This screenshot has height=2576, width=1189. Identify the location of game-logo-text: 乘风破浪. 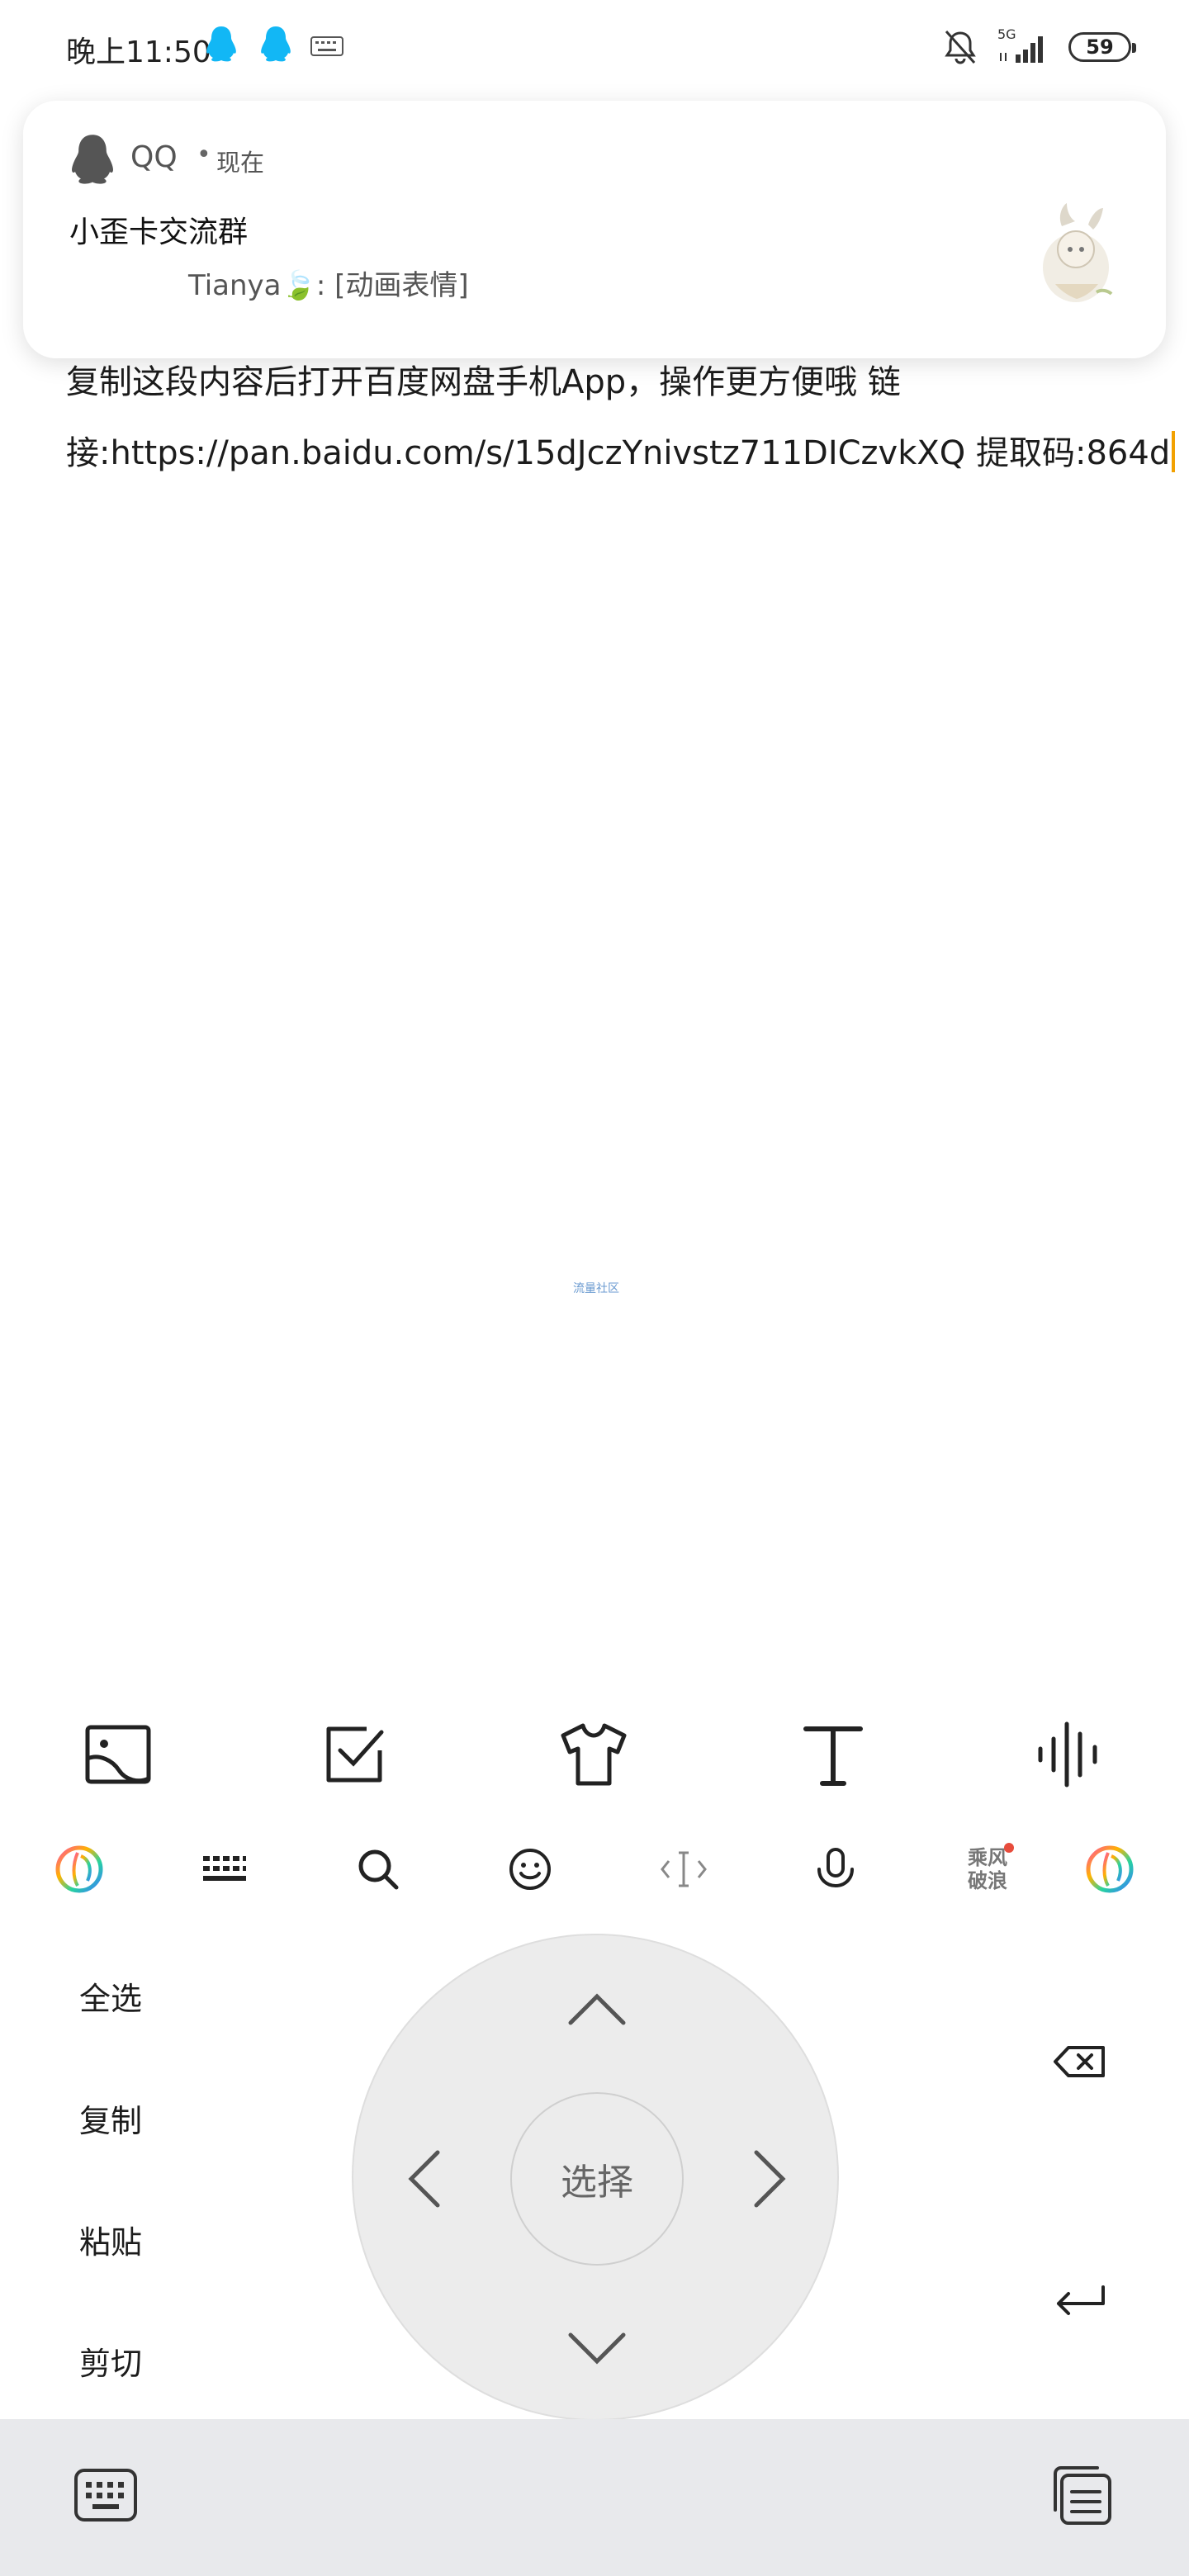
(989, 1867).